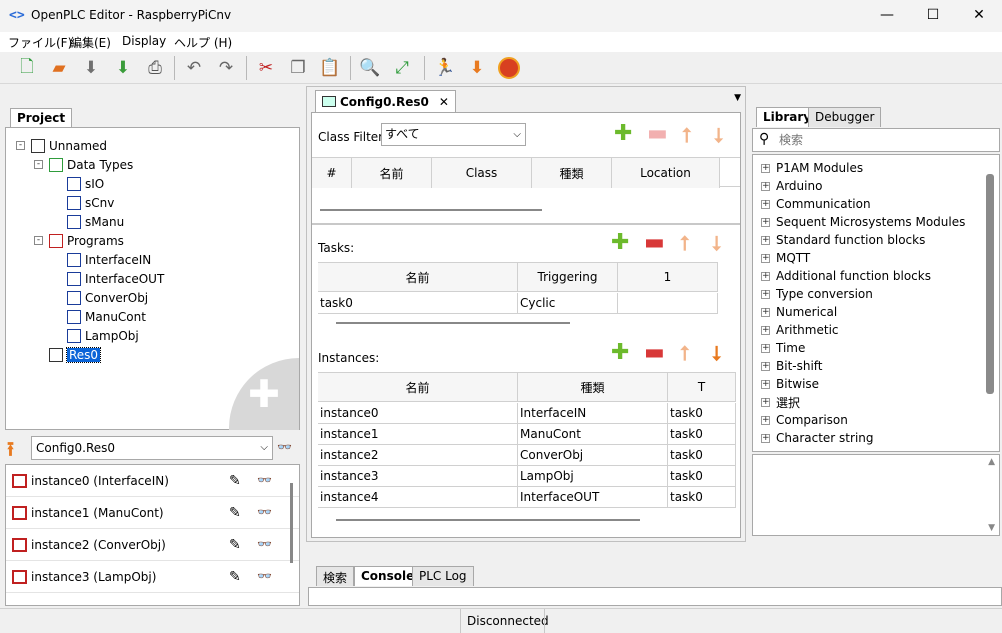 The width and height of the screenshot is (1002, 633). What do you see at coordinates (933, 16) in the screenshot?
I see `maximize-button: ☐` at bounding box center [933, 16].